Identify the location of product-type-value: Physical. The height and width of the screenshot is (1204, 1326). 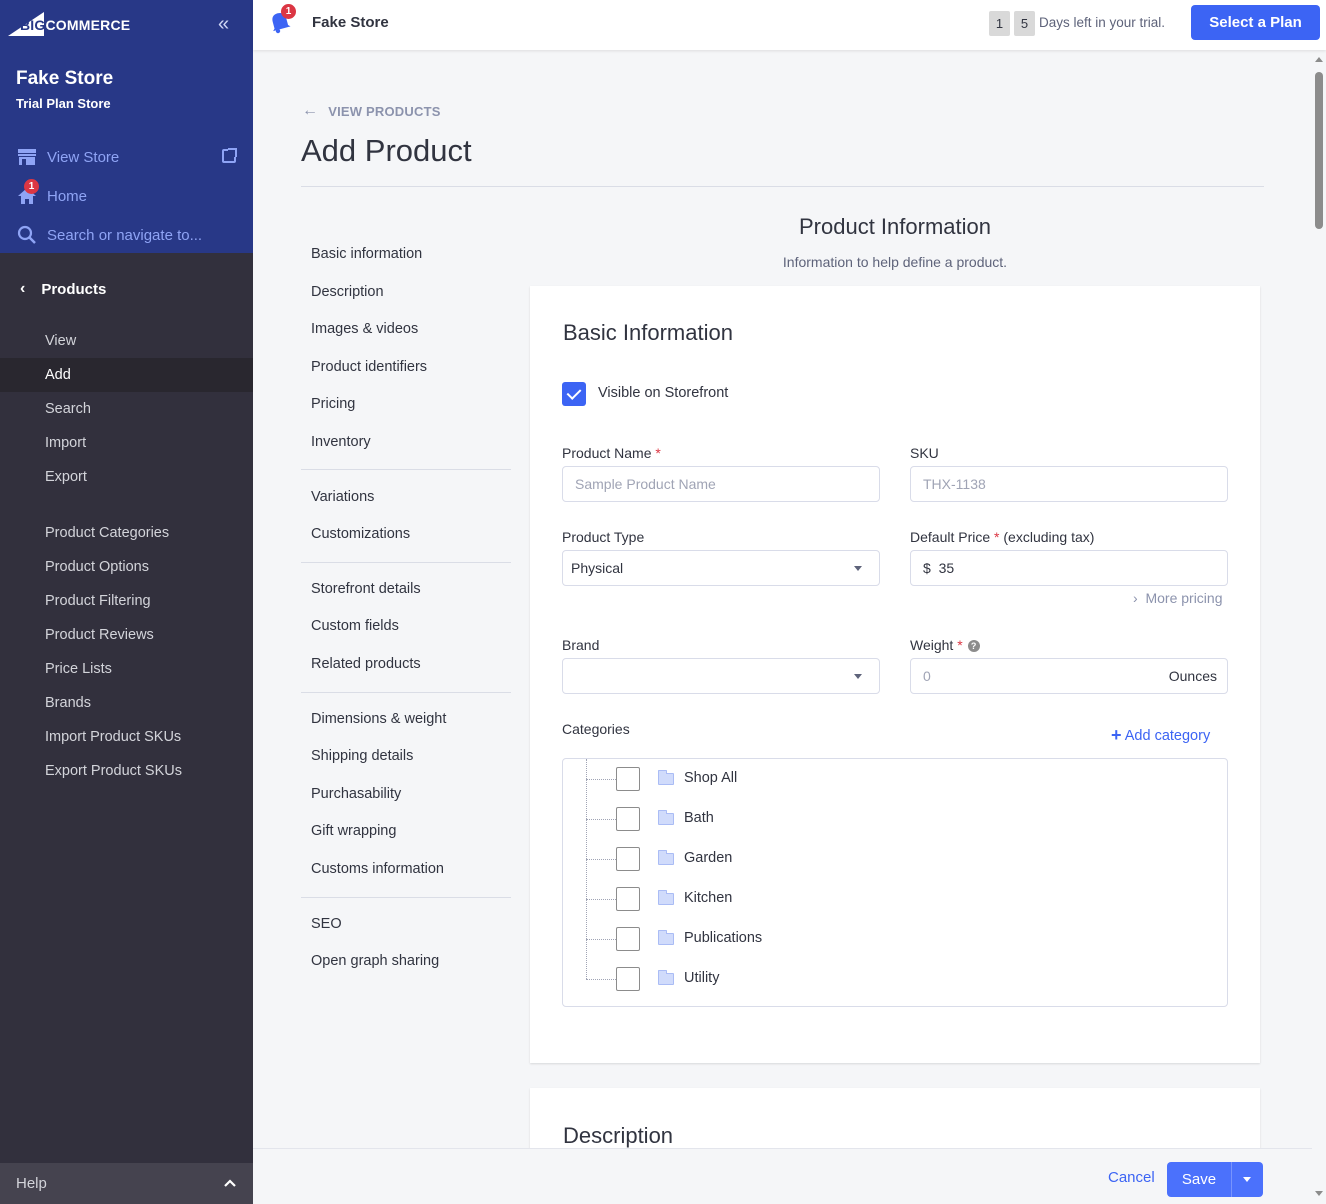
(597, 568).